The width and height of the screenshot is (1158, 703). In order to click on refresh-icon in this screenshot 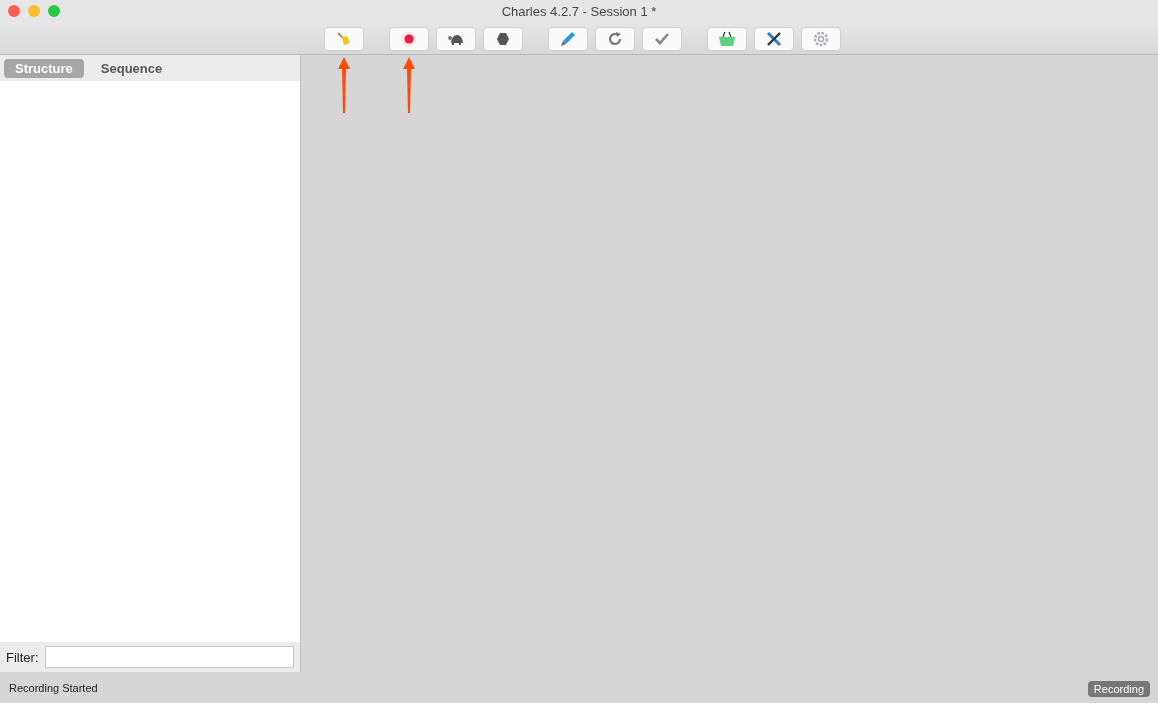, I will do `click(614, 39)`.